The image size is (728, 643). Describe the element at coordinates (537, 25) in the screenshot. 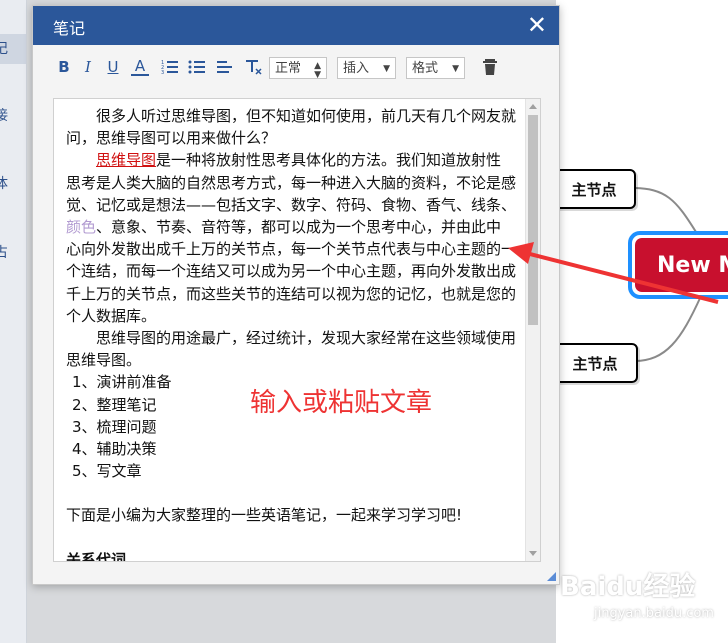

I see `close-icon: ✕` at that location.